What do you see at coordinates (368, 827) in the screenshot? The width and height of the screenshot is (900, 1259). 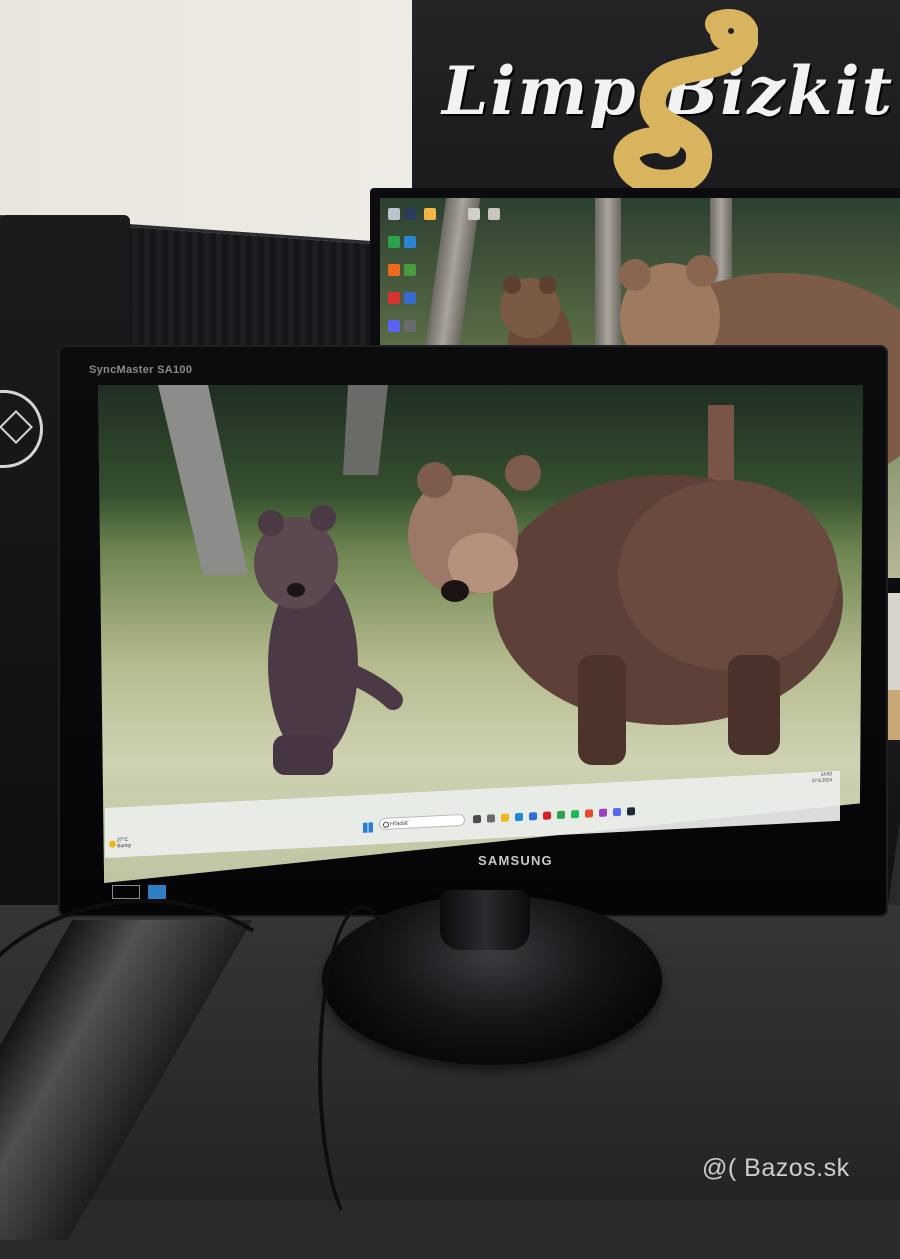 I see `windows-start-icon` at bounding box center [368, 827].